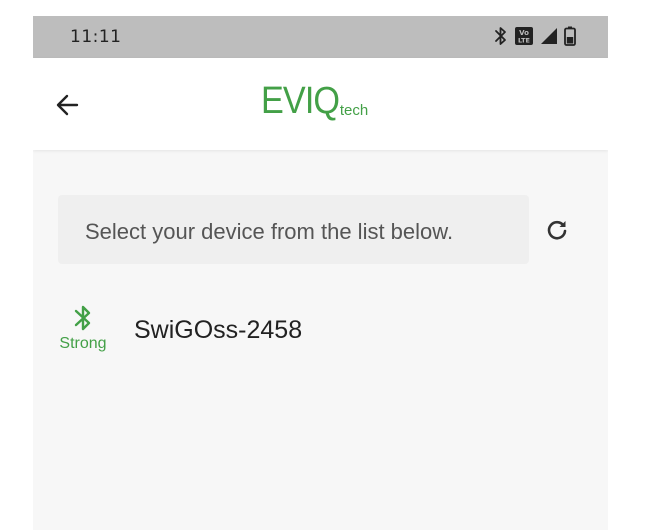 The width and height of the screenshot is (672, 530). Describe the element at coordinates (320, 37) in the screenshot. I see `status-bar: 11:11 Vo LTE` at that location.